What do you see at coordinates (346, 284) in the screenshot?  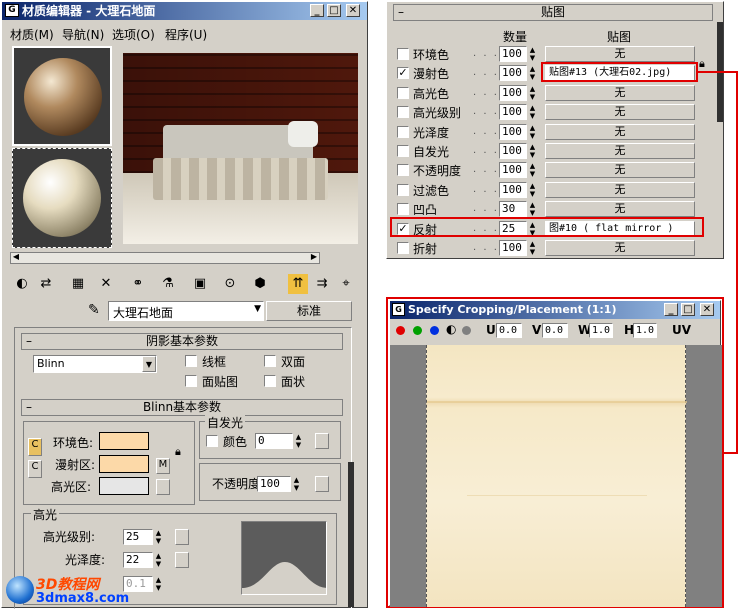 I see `pick-material-icon: ⌖` at bounding box center [346, 284].